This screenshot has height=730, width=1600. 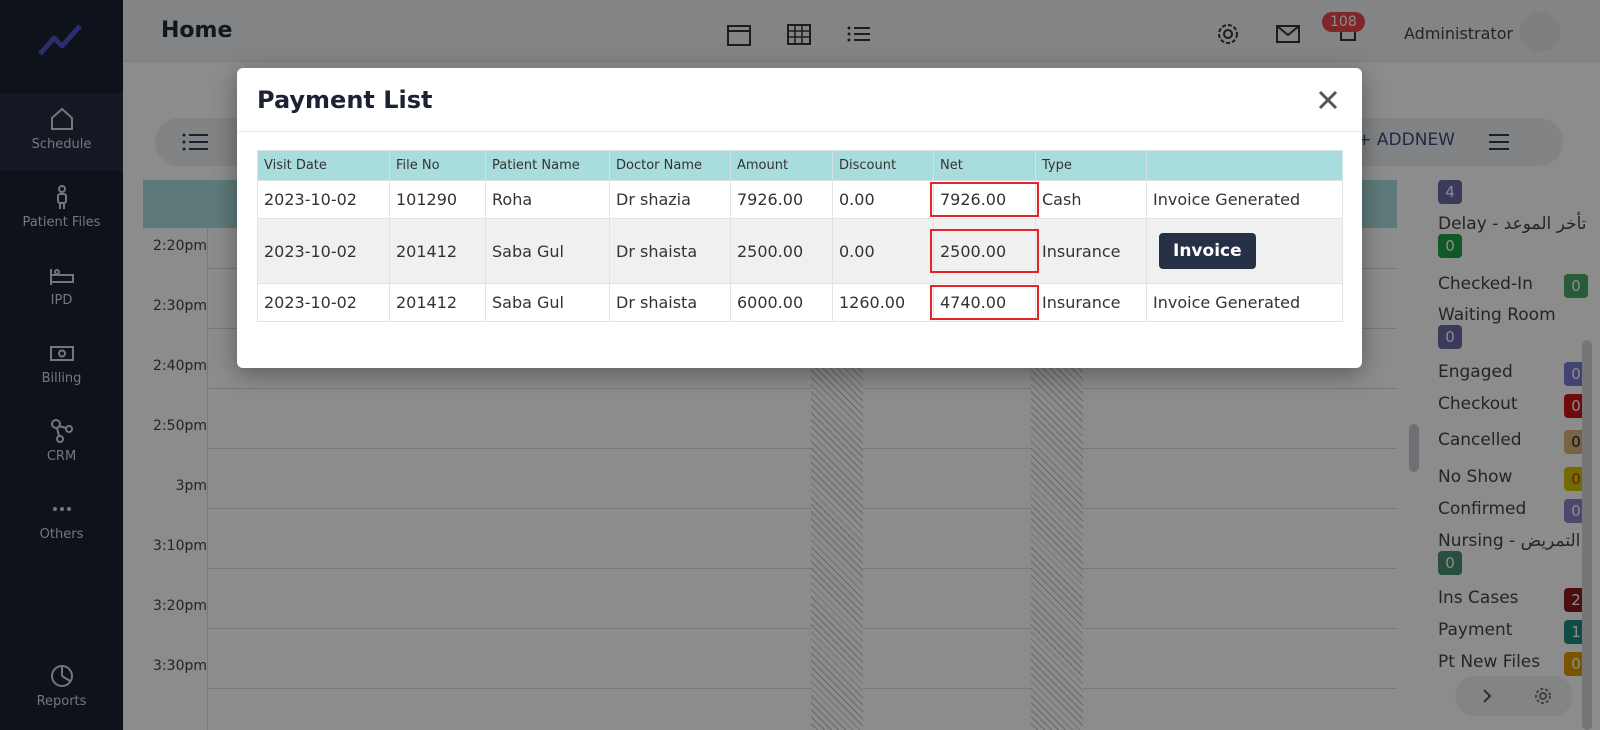 What do you see at coordinates (547, 165) in the screenshot?
I see `column-header: Patient Name` at bounding box center [547, 165].